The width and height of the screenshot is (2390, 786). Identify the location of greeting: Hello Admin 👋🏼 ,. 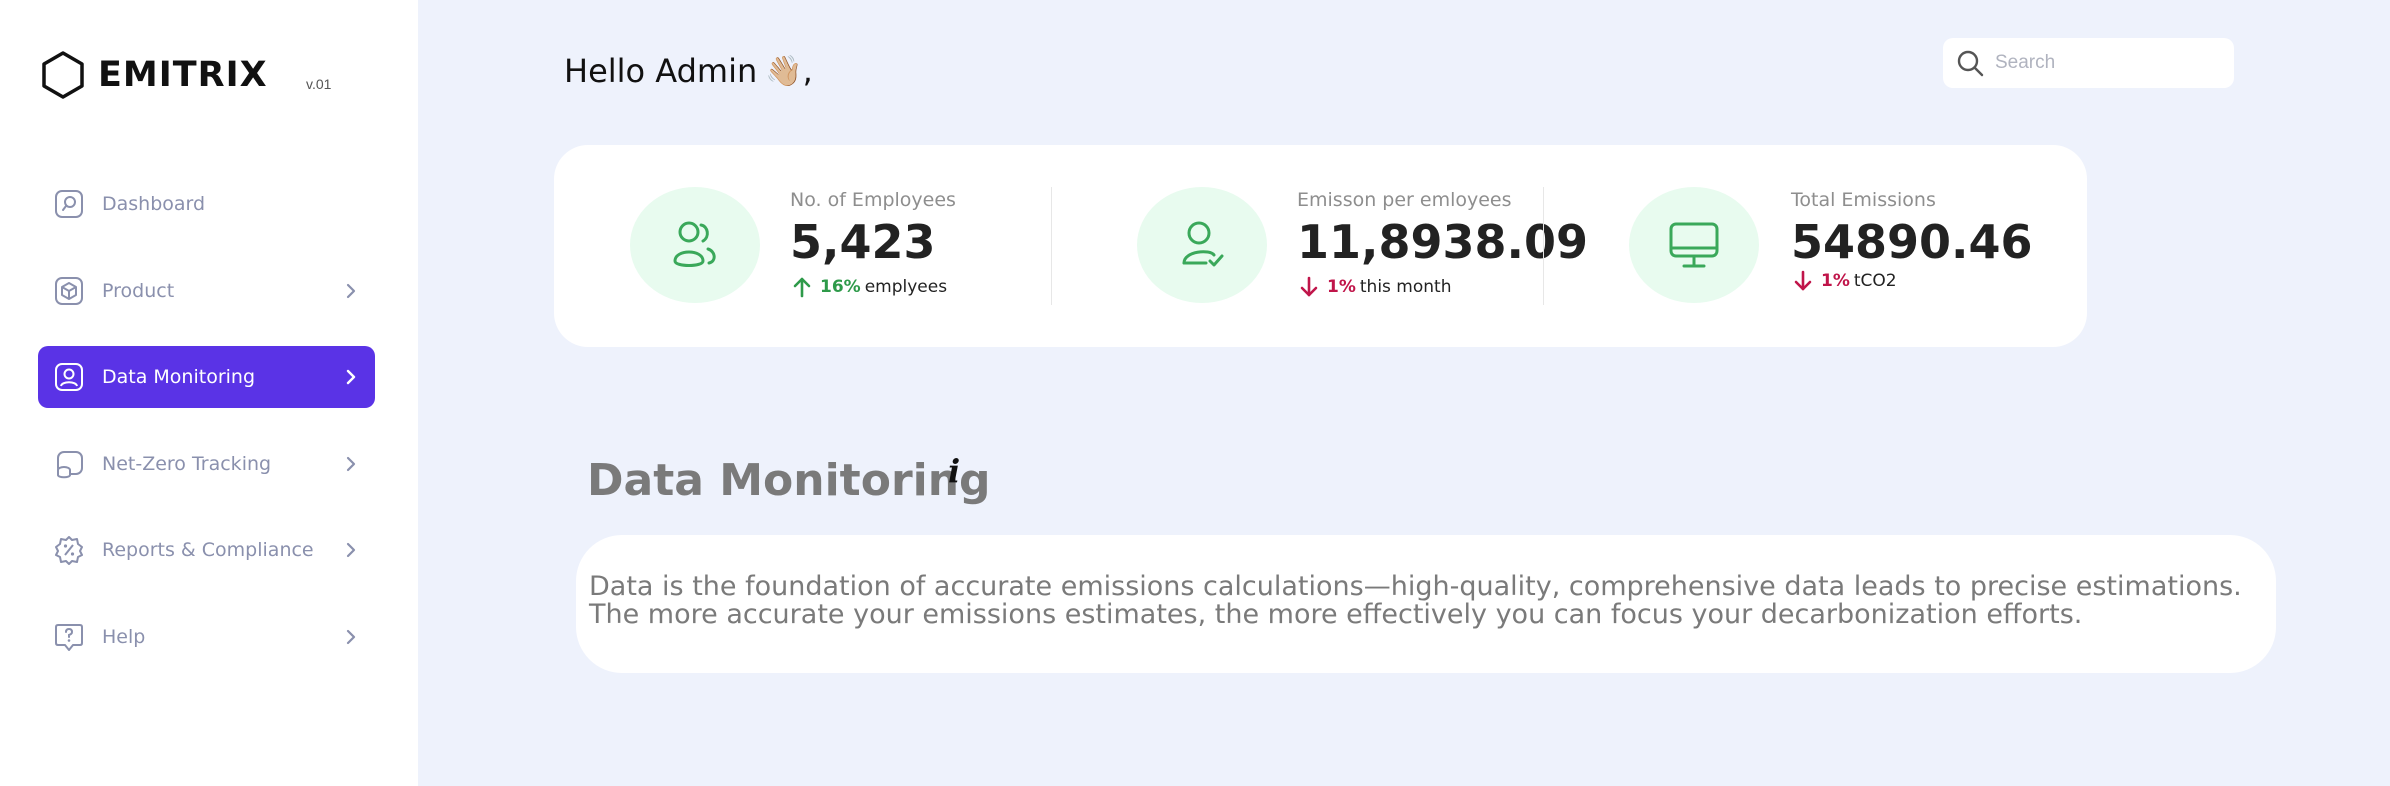
(688, 71).